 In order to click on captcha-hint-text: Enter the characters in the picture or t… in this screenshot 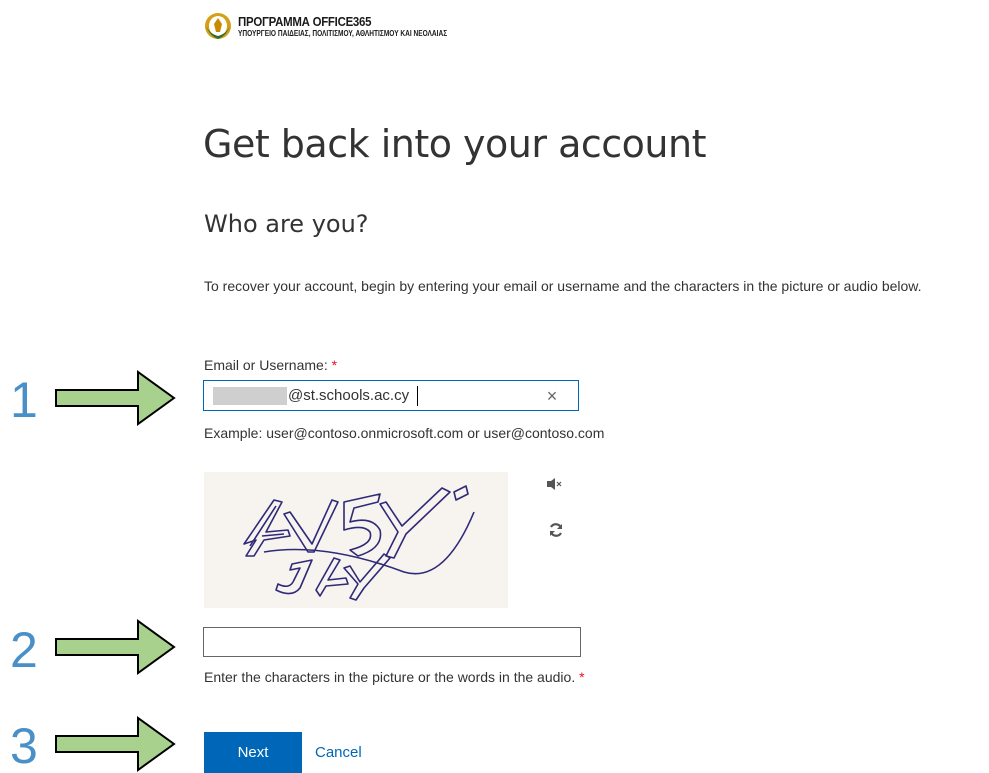, I will do `click(390, 677)`.